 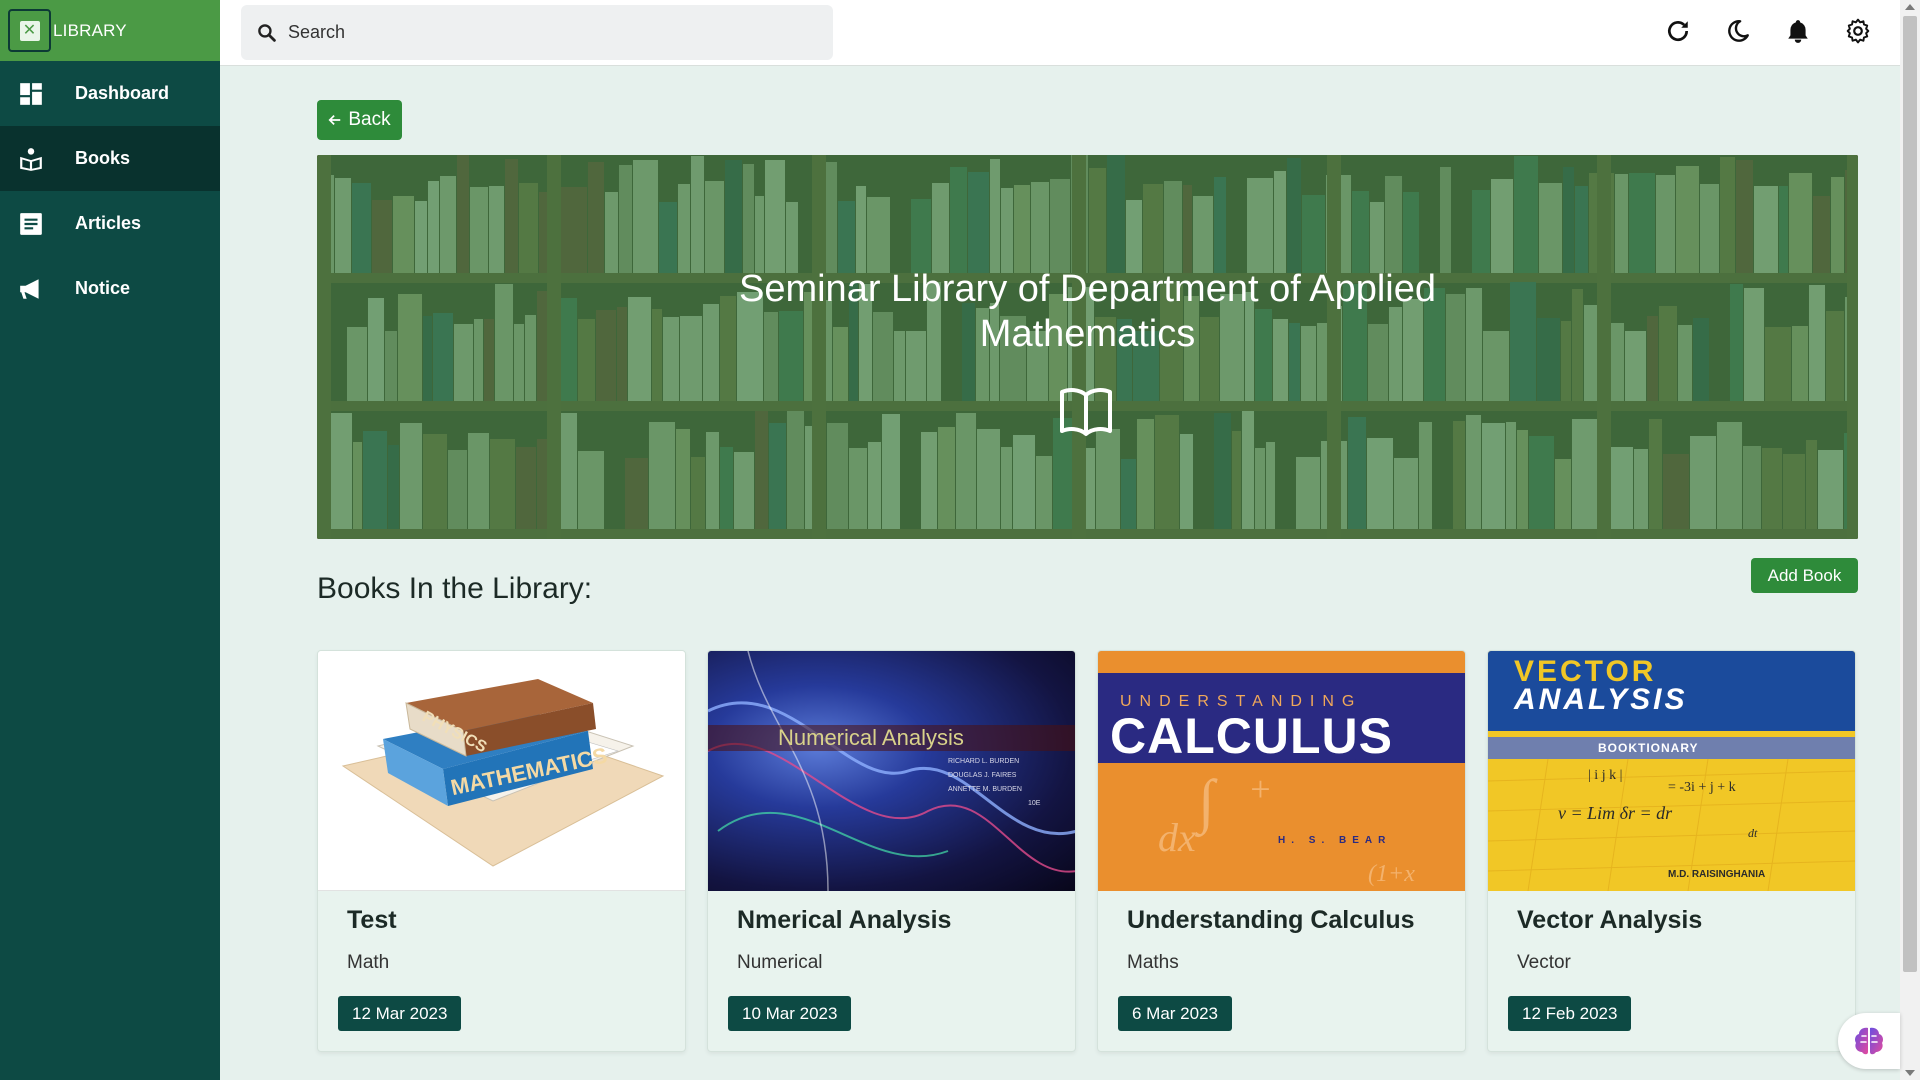 I want to click on sidebar-item-notice: Notice, so click(x=110, y=288).